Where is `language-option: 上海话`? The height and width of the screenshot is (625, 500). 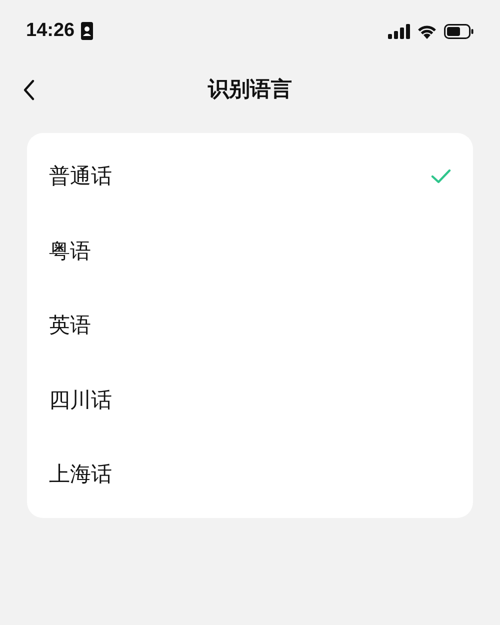
language-option: 上海话 is located at coordinates (250, 474).